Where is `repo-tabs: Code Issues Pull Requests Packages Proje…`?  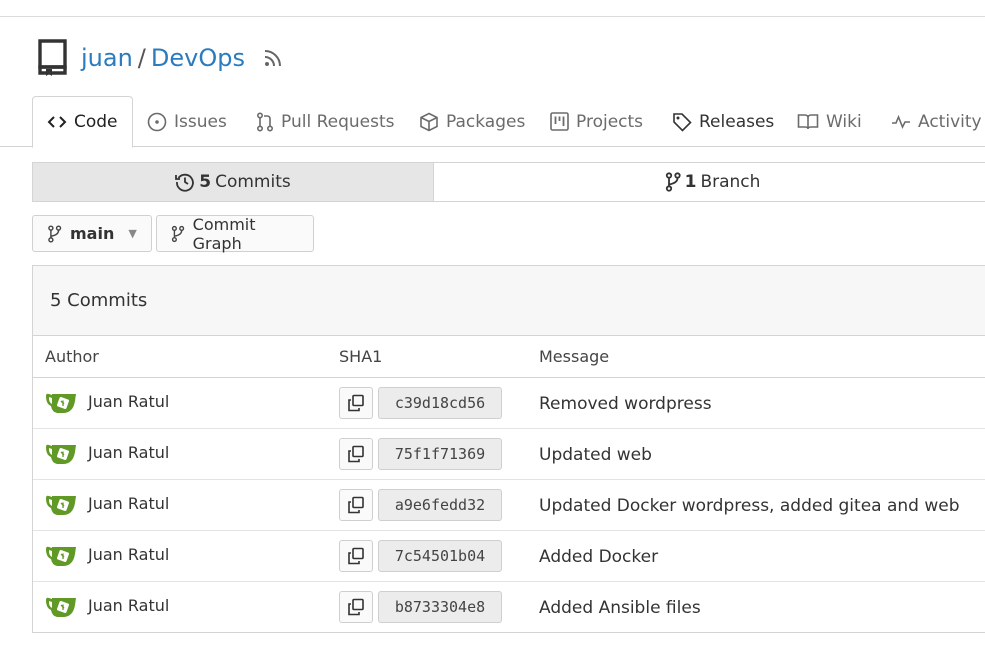
repo-tabs: Code Issues Pull Requests Packages Proje… is located at coordinates (492, 122).